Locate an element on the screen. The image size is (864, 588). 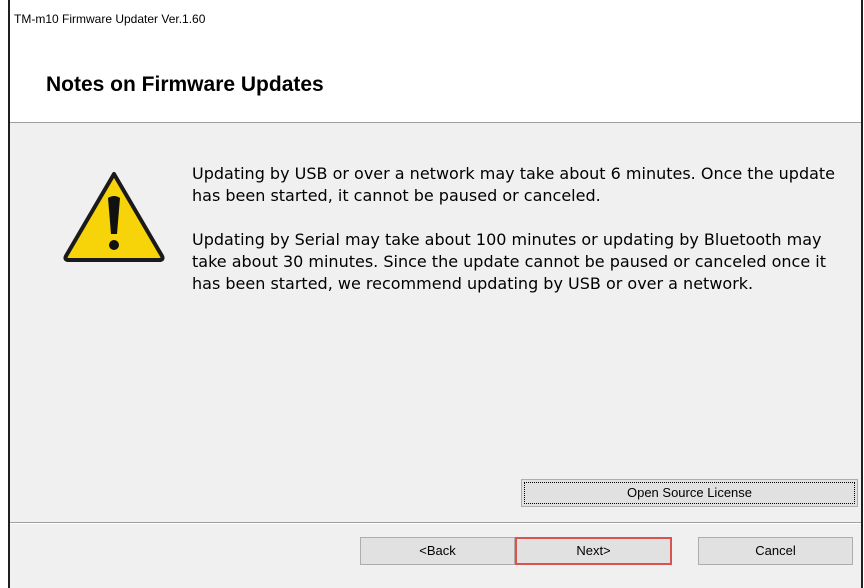
cancel-button: Cancel is located at coordinates (775, 551).